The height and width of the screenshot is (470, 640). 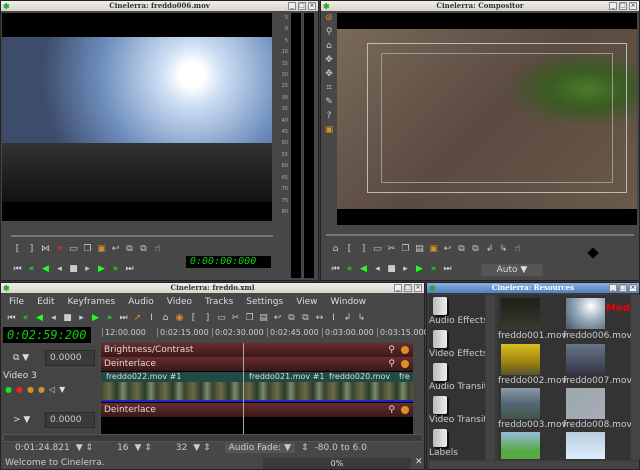 What do you see at coordinates (257, 391) in the screenshot?
I see `clip-thumbnails` at bounding box center [257, 391].